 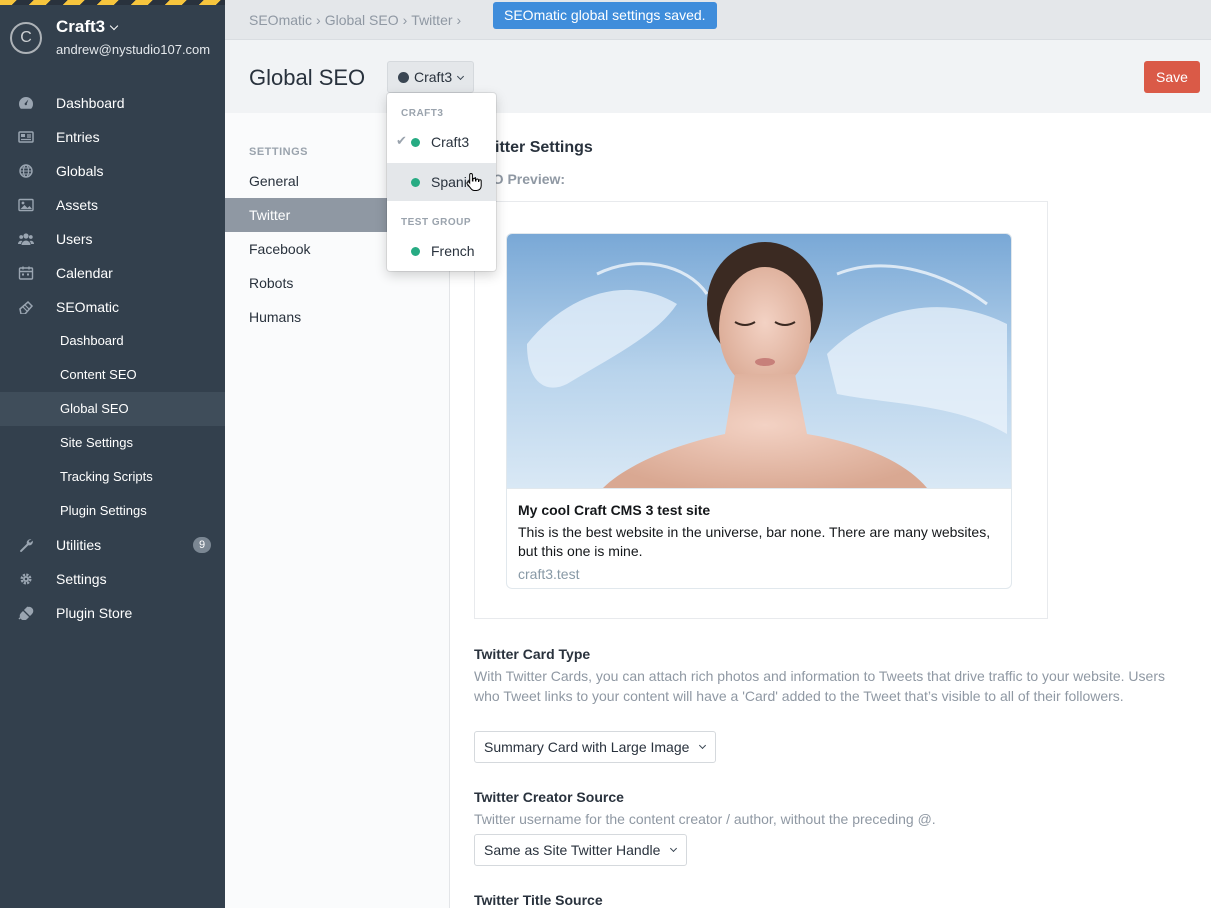 I want to click on menu-group-test-group: TEST GROUP, so click(x=436, y=222).